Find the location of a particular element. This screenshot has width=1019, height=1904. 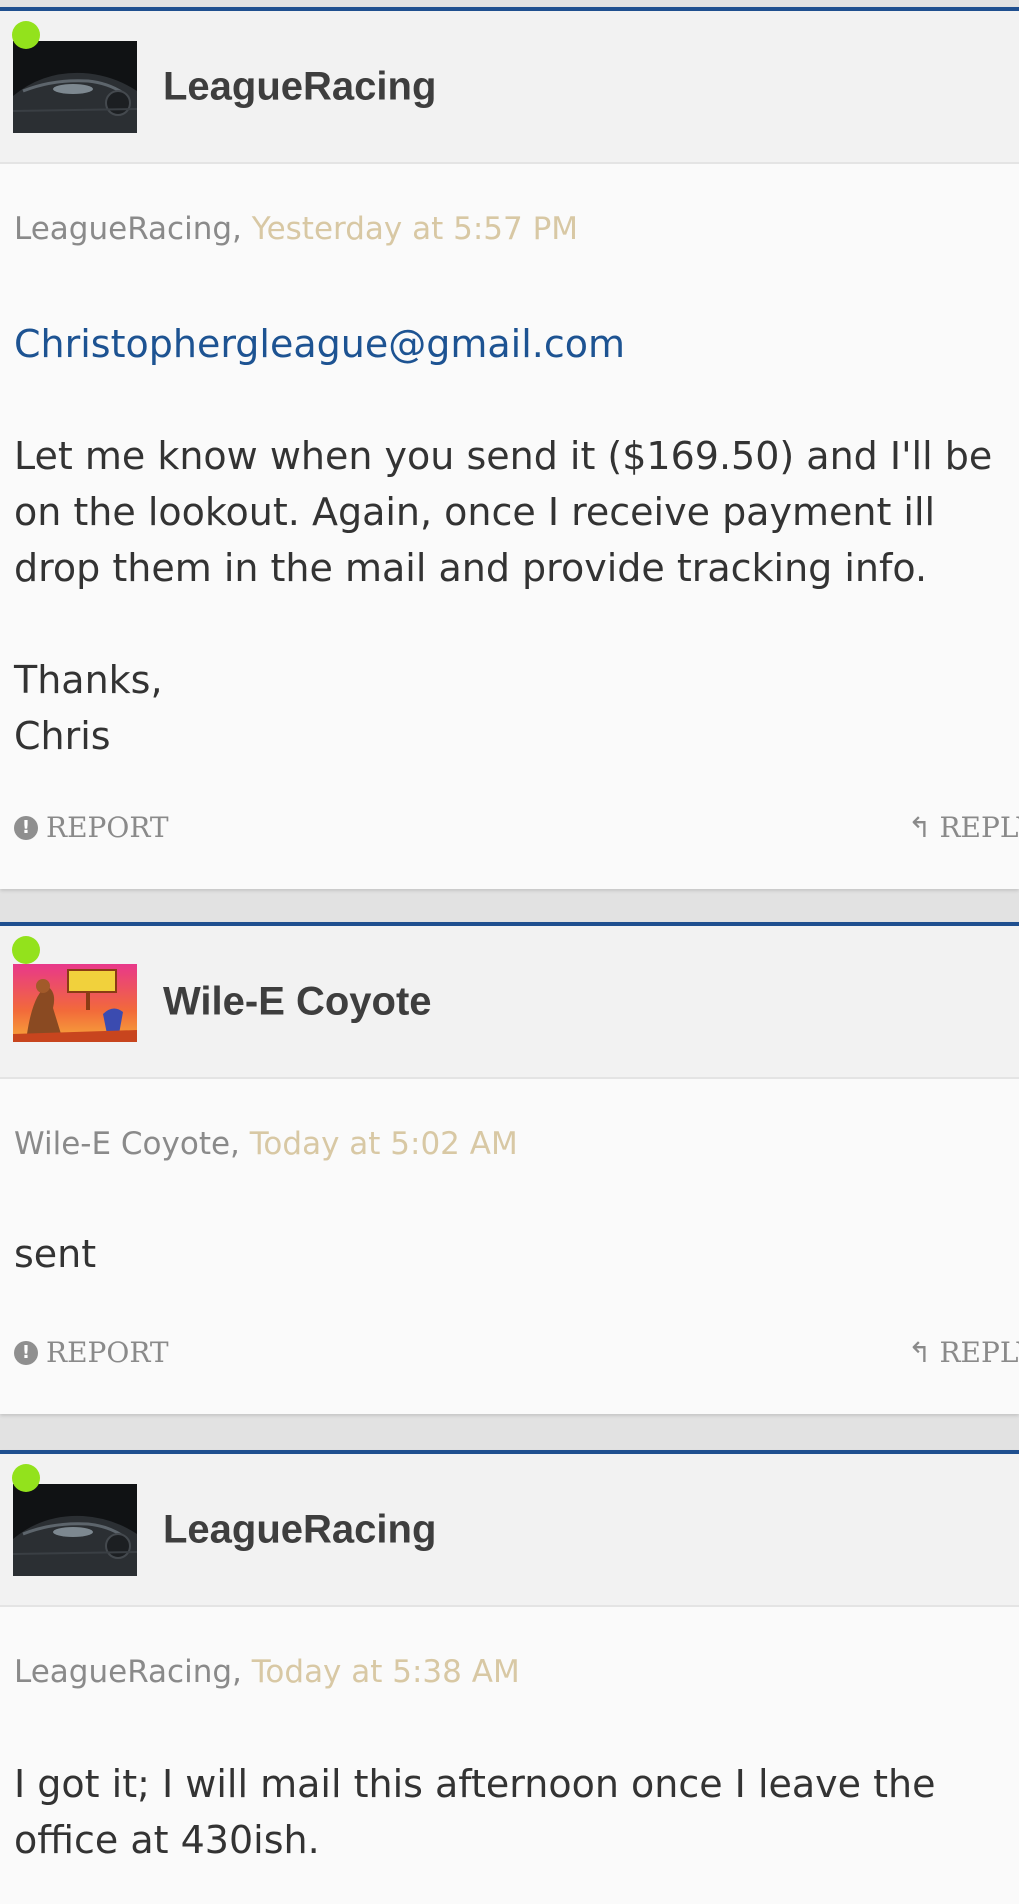

body-line: office at 430ish. is located at coordinates (167, 1840).